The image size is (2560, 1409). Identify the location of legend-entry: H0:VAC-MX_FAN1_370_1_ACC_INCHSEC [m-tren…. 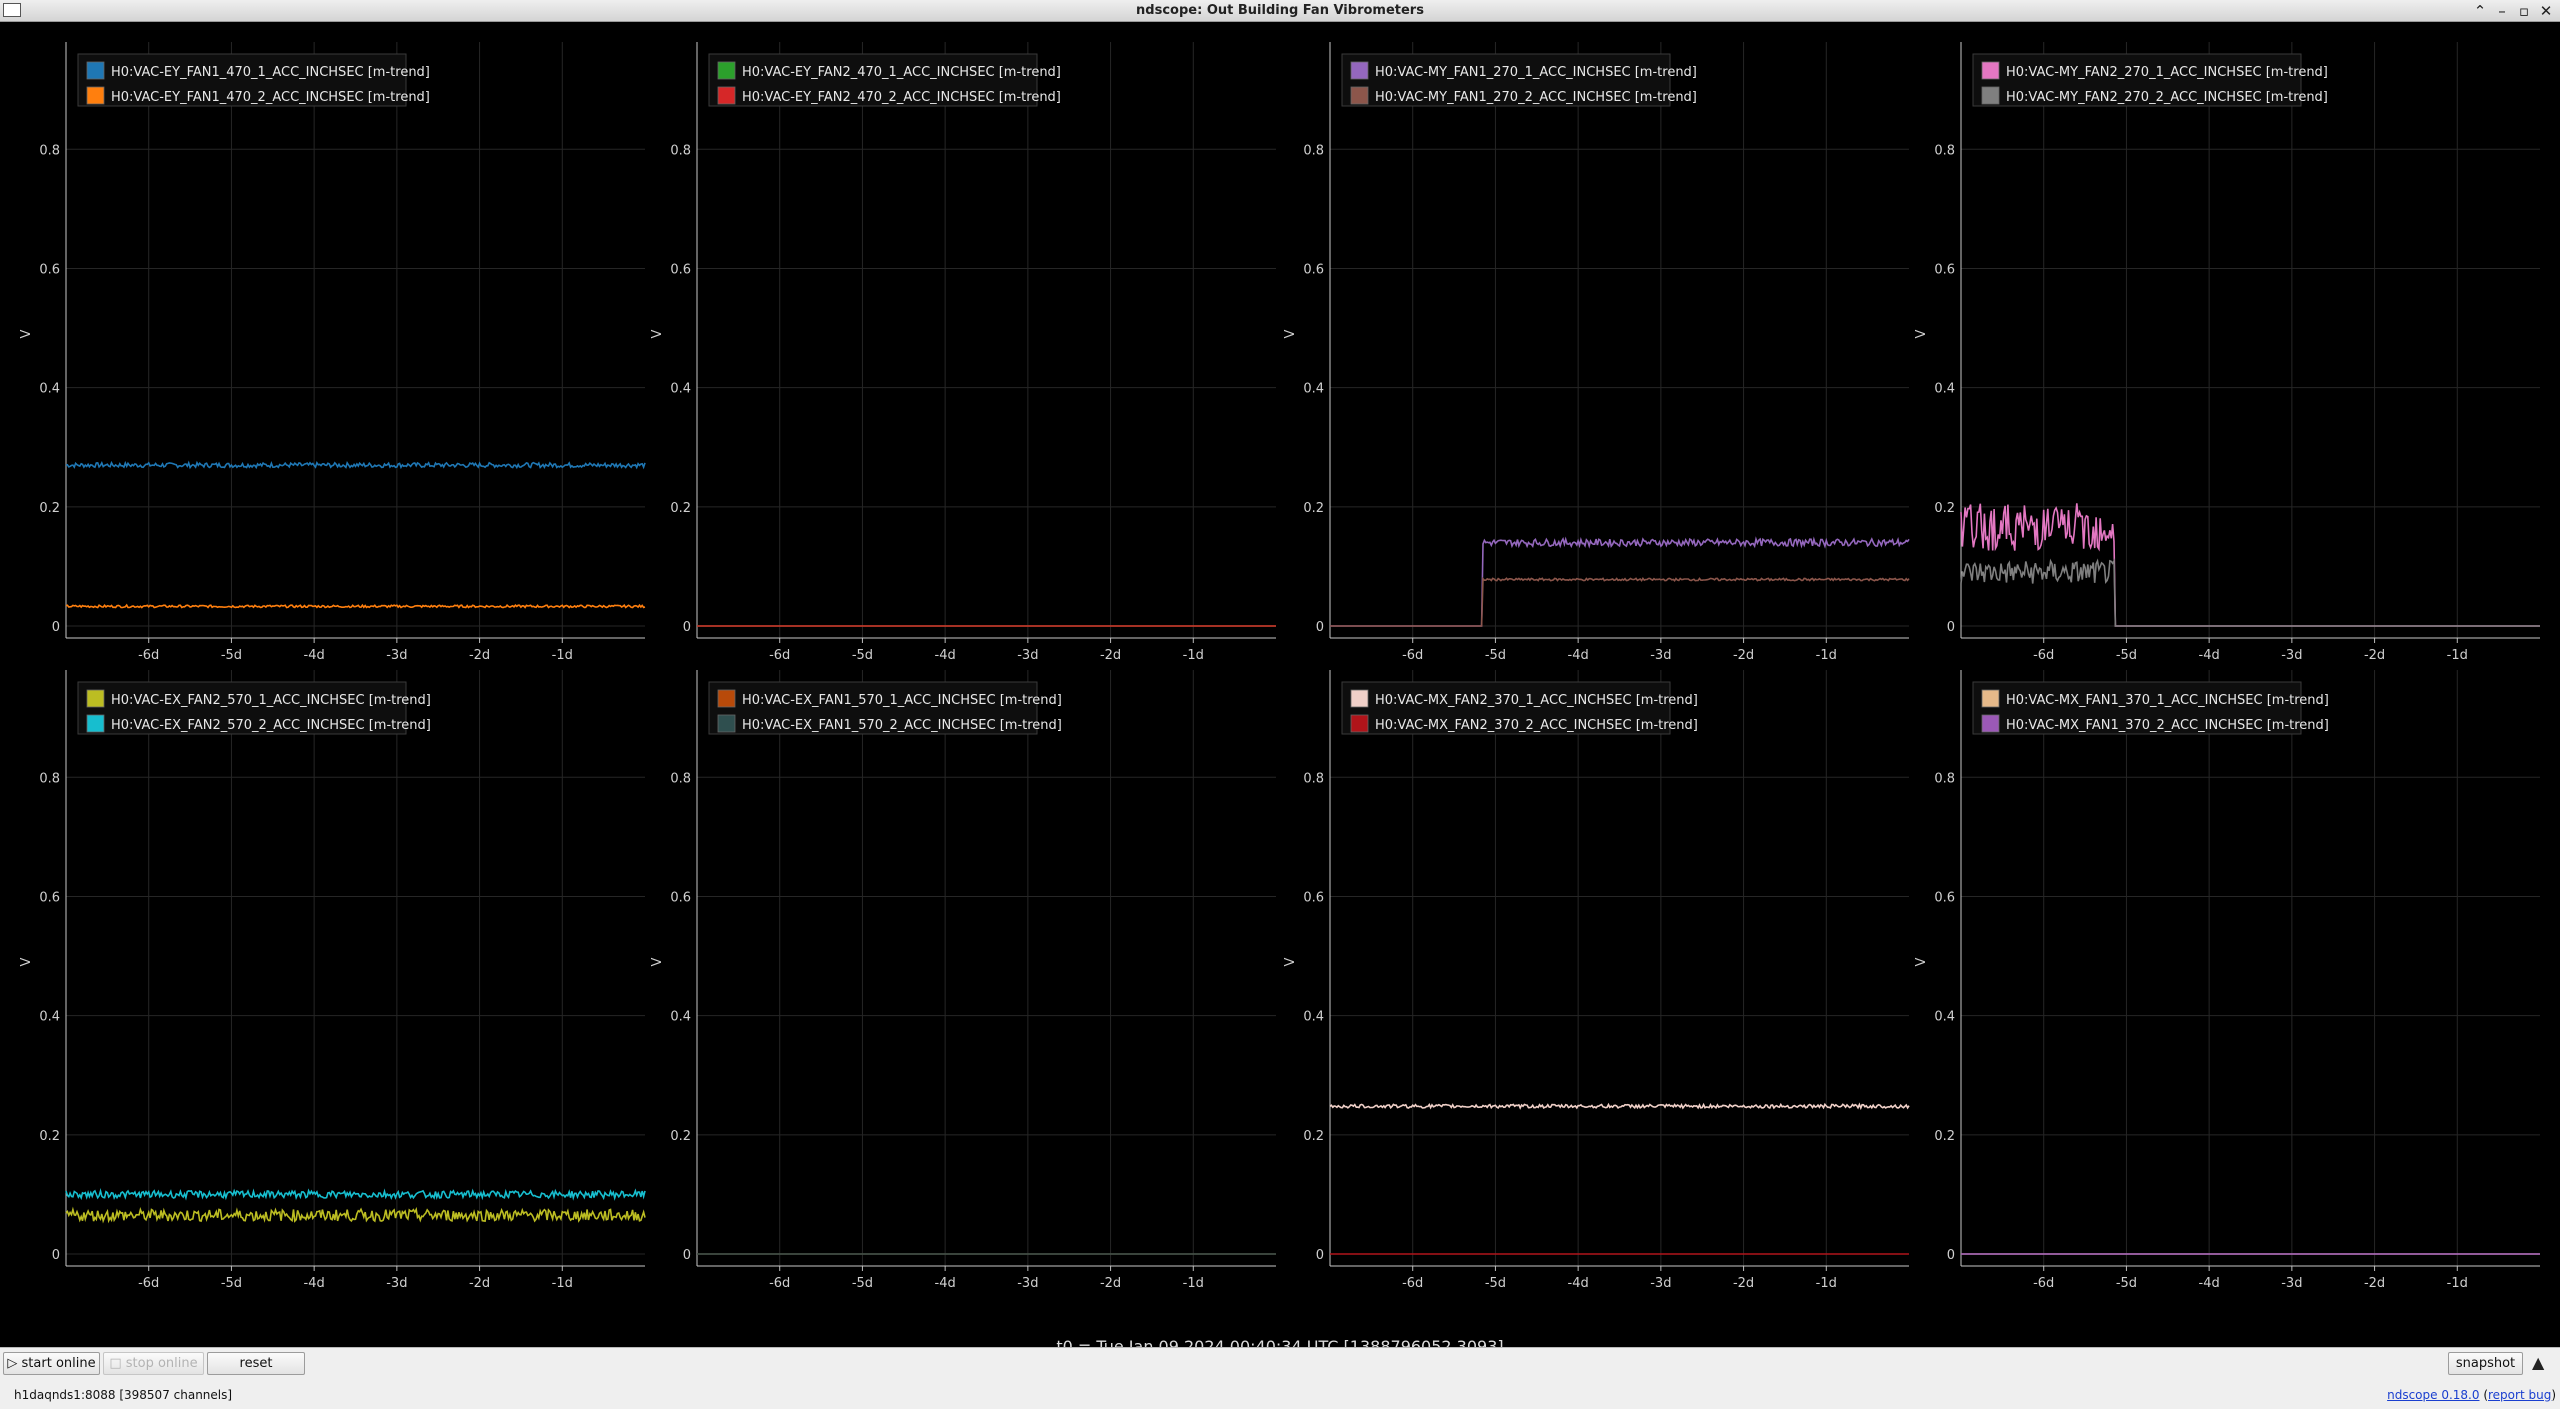
(2167, 700).